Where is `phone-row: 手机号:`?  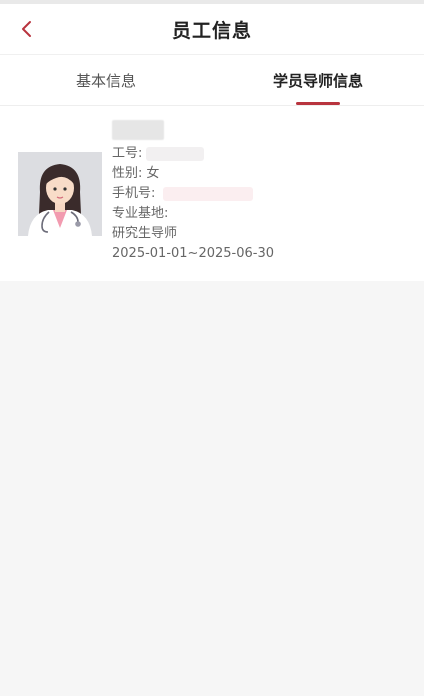
phone-row: 手机号: is located at coordinates (193, 194).